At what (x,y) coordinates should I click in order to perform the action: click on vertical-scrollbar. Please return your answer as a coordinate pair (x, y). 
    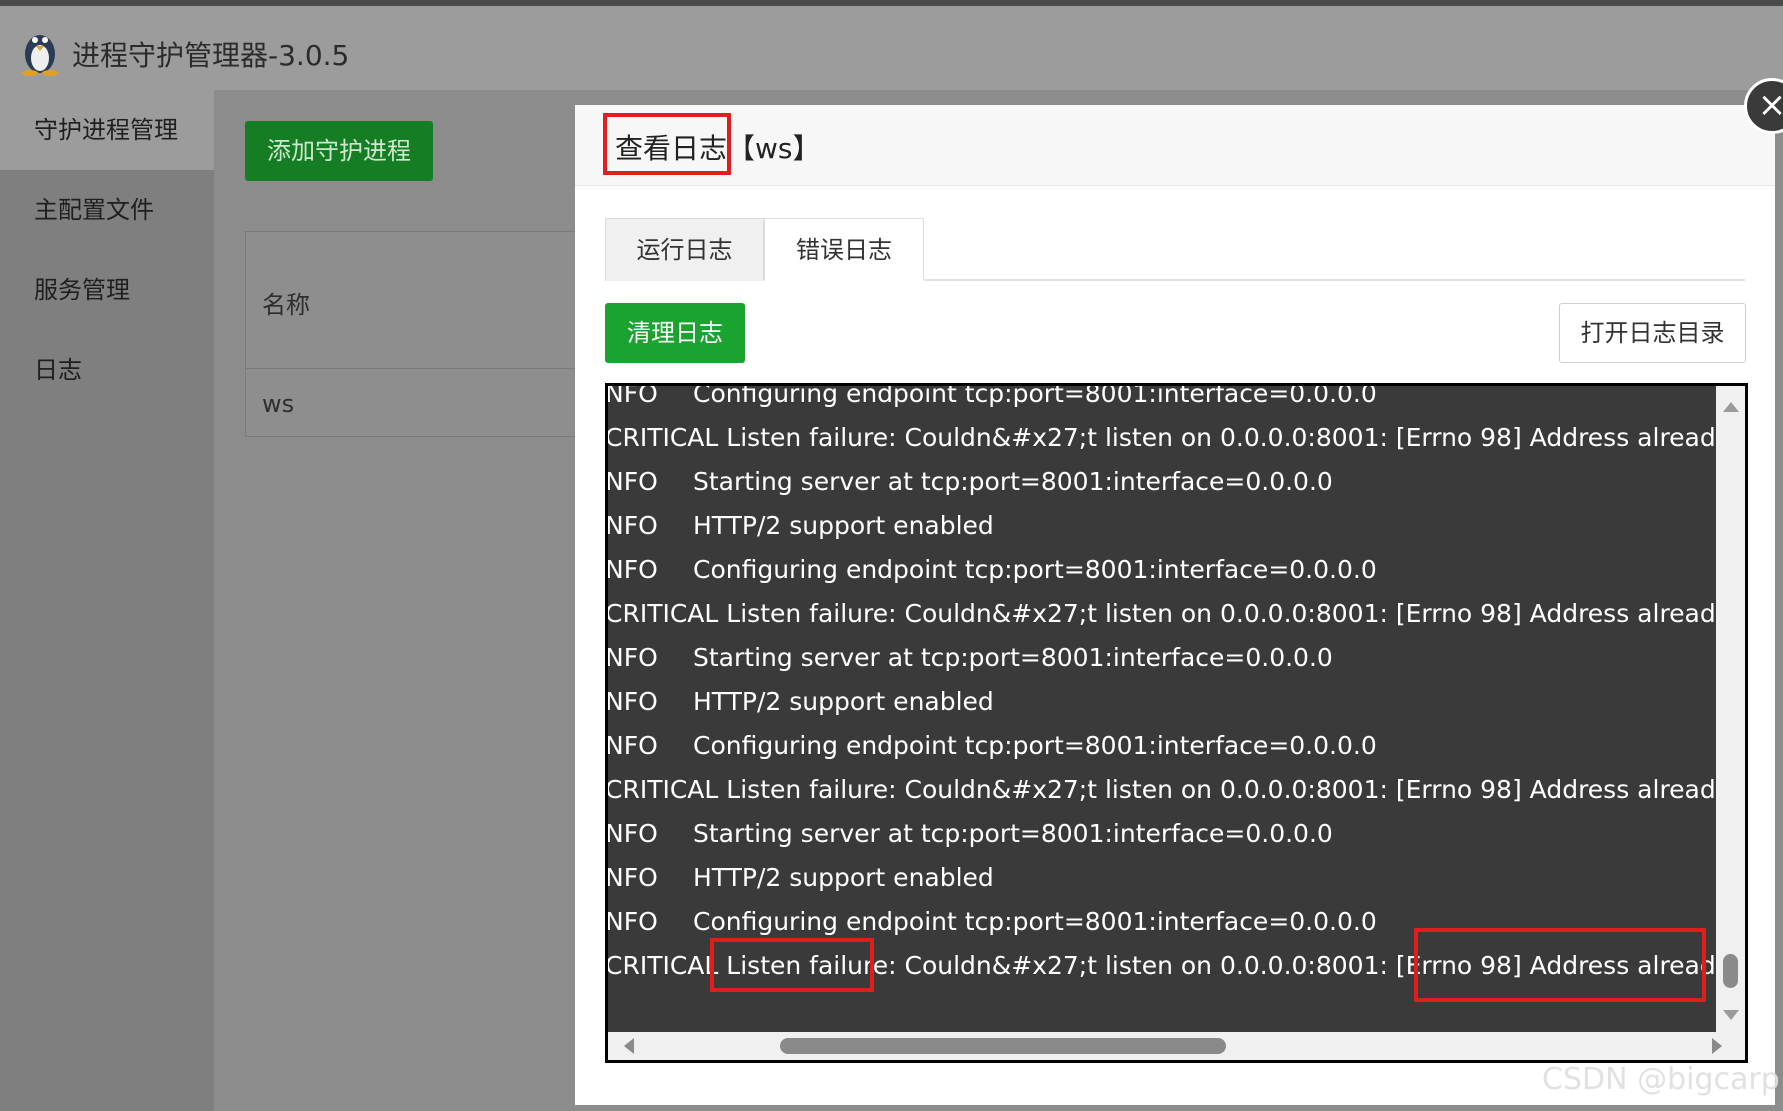
    Looking at the image, I should click on (1730, 709).